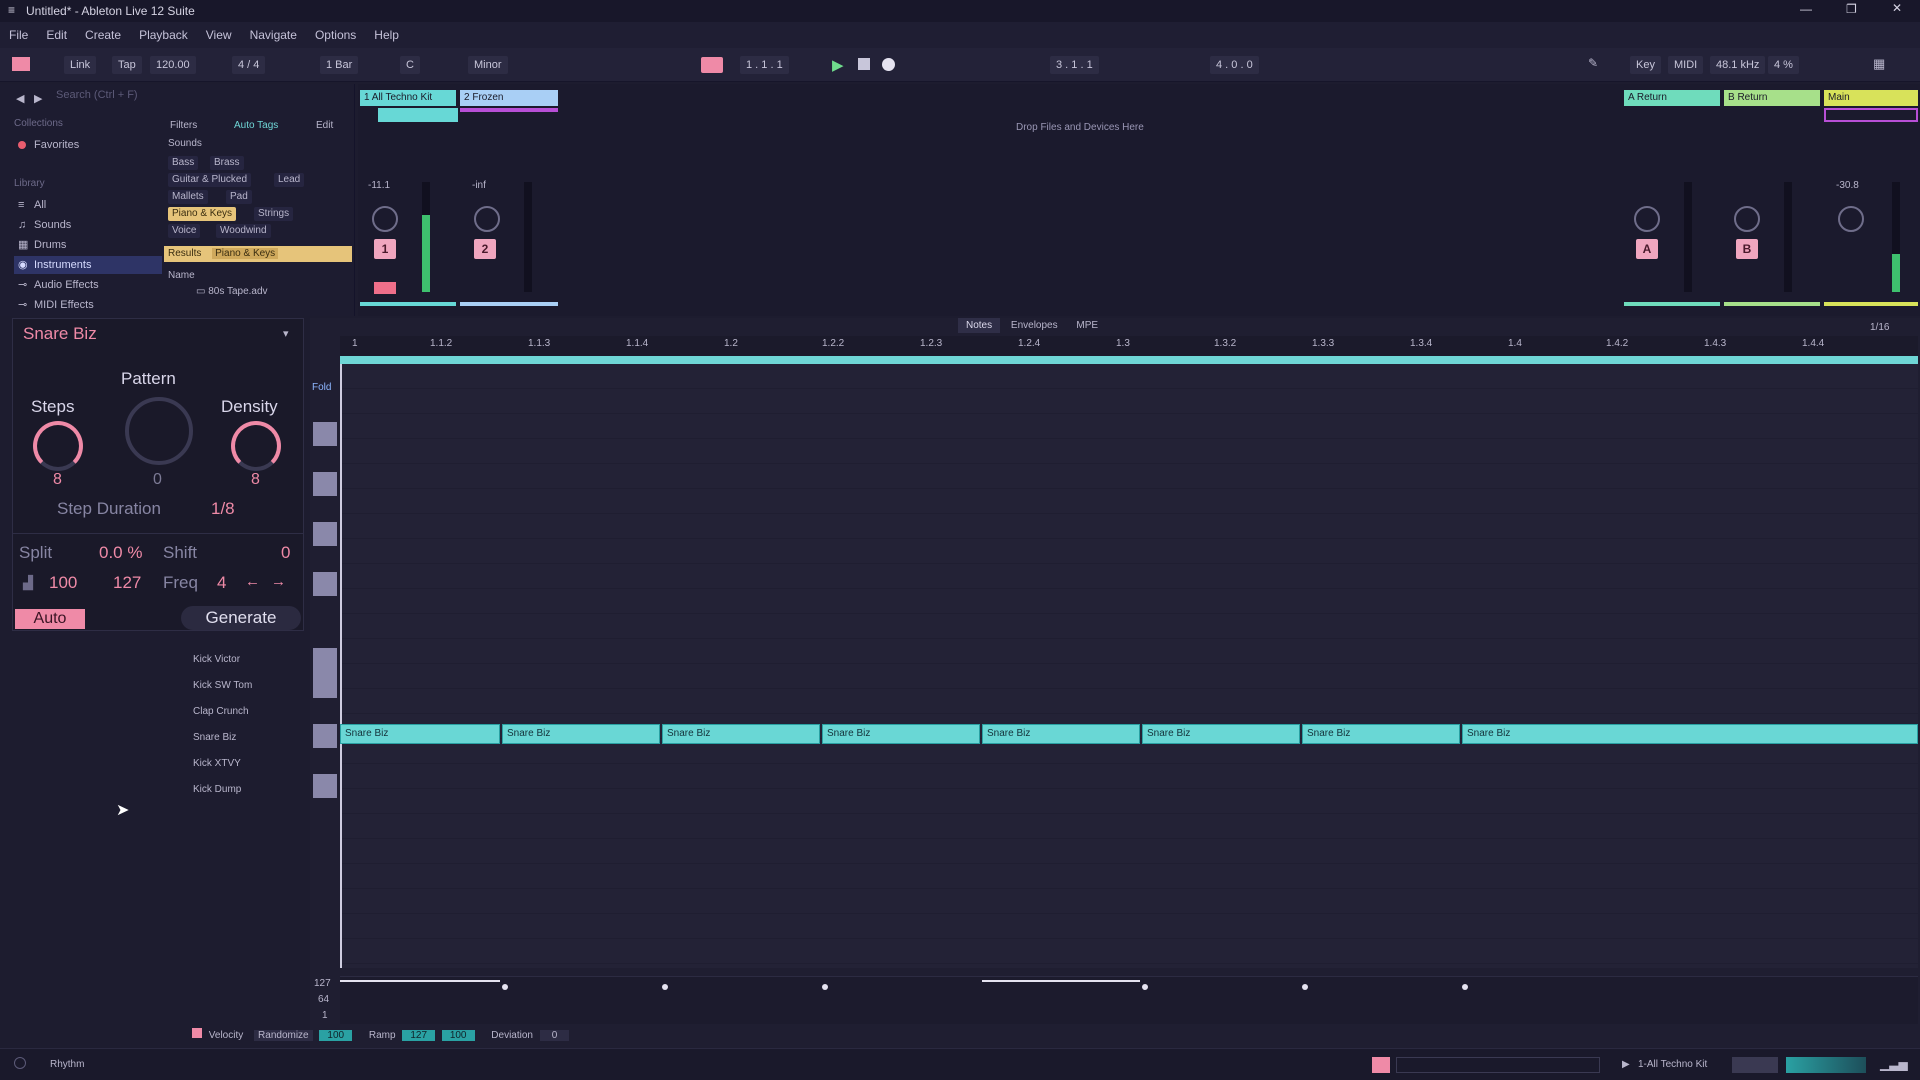 The height and width of the screenshot is (1080, 1920). What do you see at coordinates (50, 619) in the screenshot?
I see `auto-button: Auto` at bounding box center [50, 619].